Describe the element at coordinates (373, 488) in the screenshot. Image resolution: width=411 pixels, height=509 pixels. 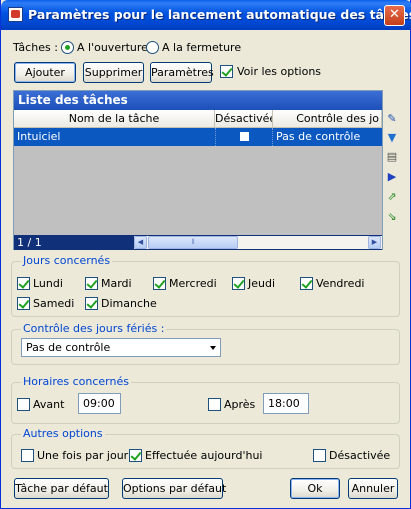
I see `cancel-button: Annuler` at that location.